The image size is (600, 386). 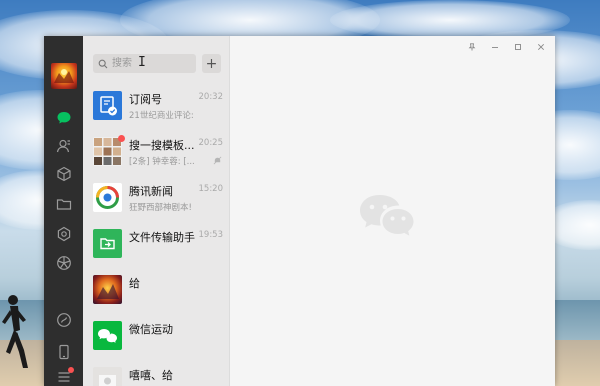 What do you see at coordinates (64, 375) in the screenshot?
I see `menu-icon` at bounding box center [64, 375].